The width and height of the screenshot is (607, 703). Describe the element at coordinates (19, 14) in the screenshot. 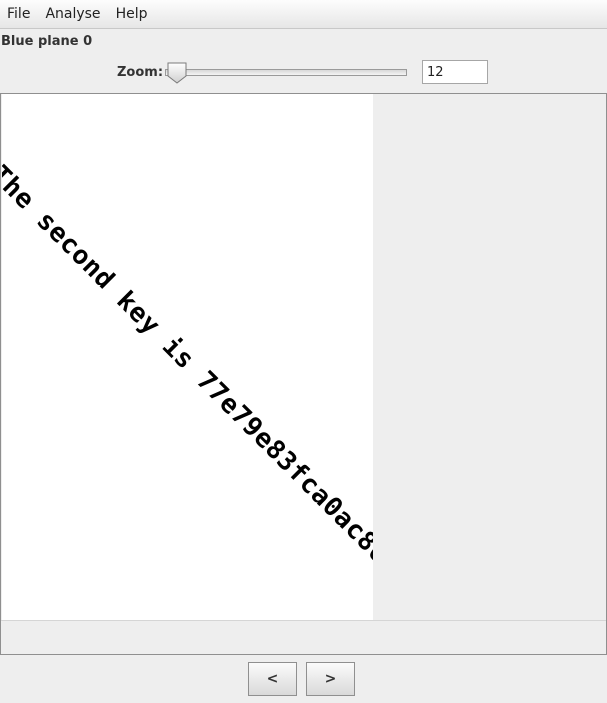

I see `menu-file: File` at that location.